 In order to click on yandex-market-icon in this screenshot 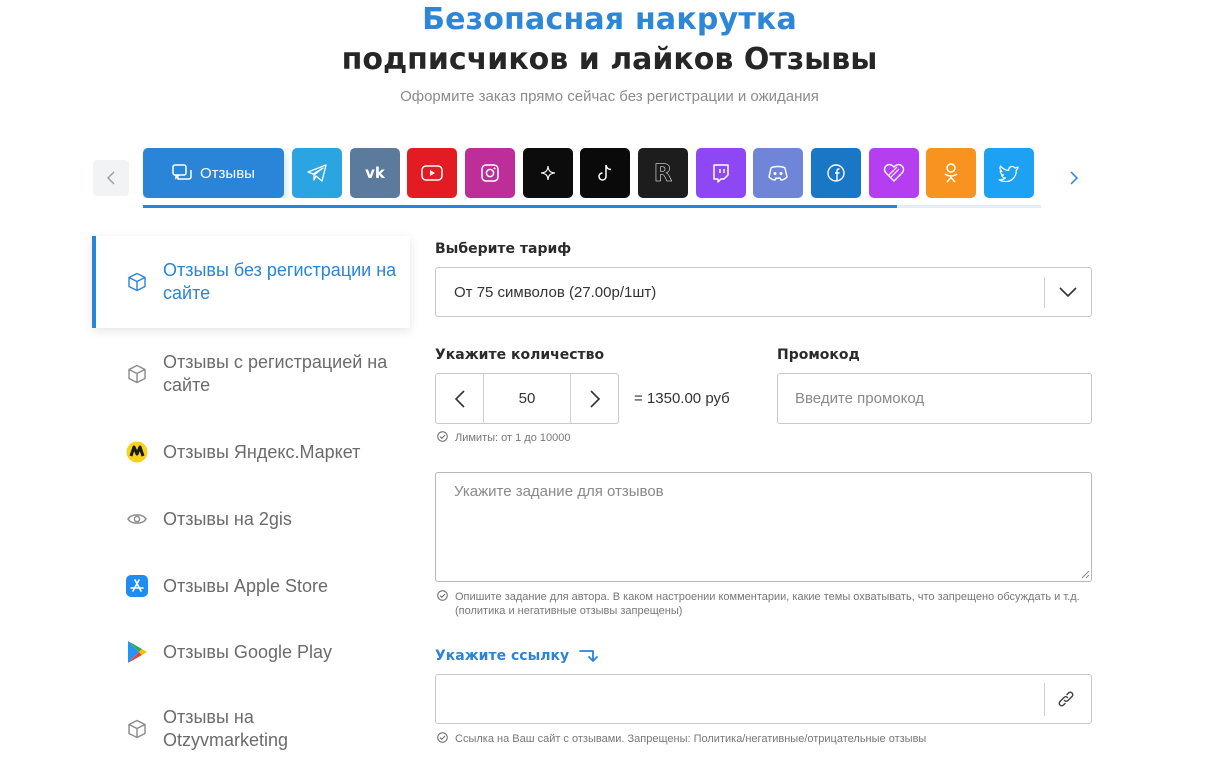, I will do `click(137, 452)`.